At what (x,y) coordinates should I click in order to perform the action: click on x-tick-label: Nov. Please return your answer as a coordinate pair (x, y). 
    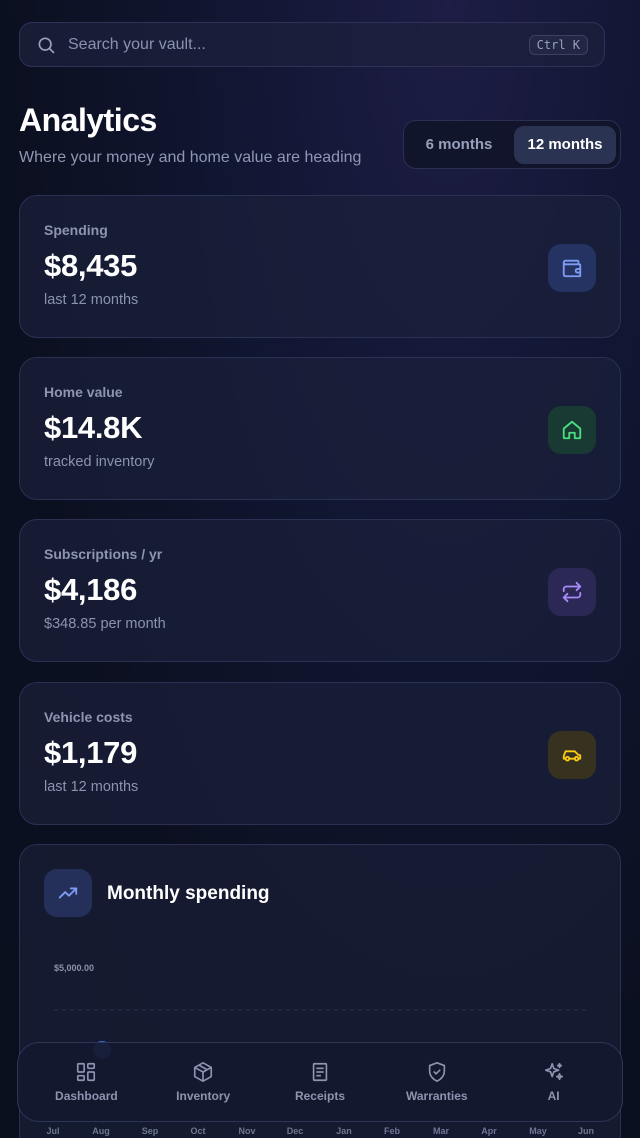
    Looking at the image, I should click on (247, 1131).